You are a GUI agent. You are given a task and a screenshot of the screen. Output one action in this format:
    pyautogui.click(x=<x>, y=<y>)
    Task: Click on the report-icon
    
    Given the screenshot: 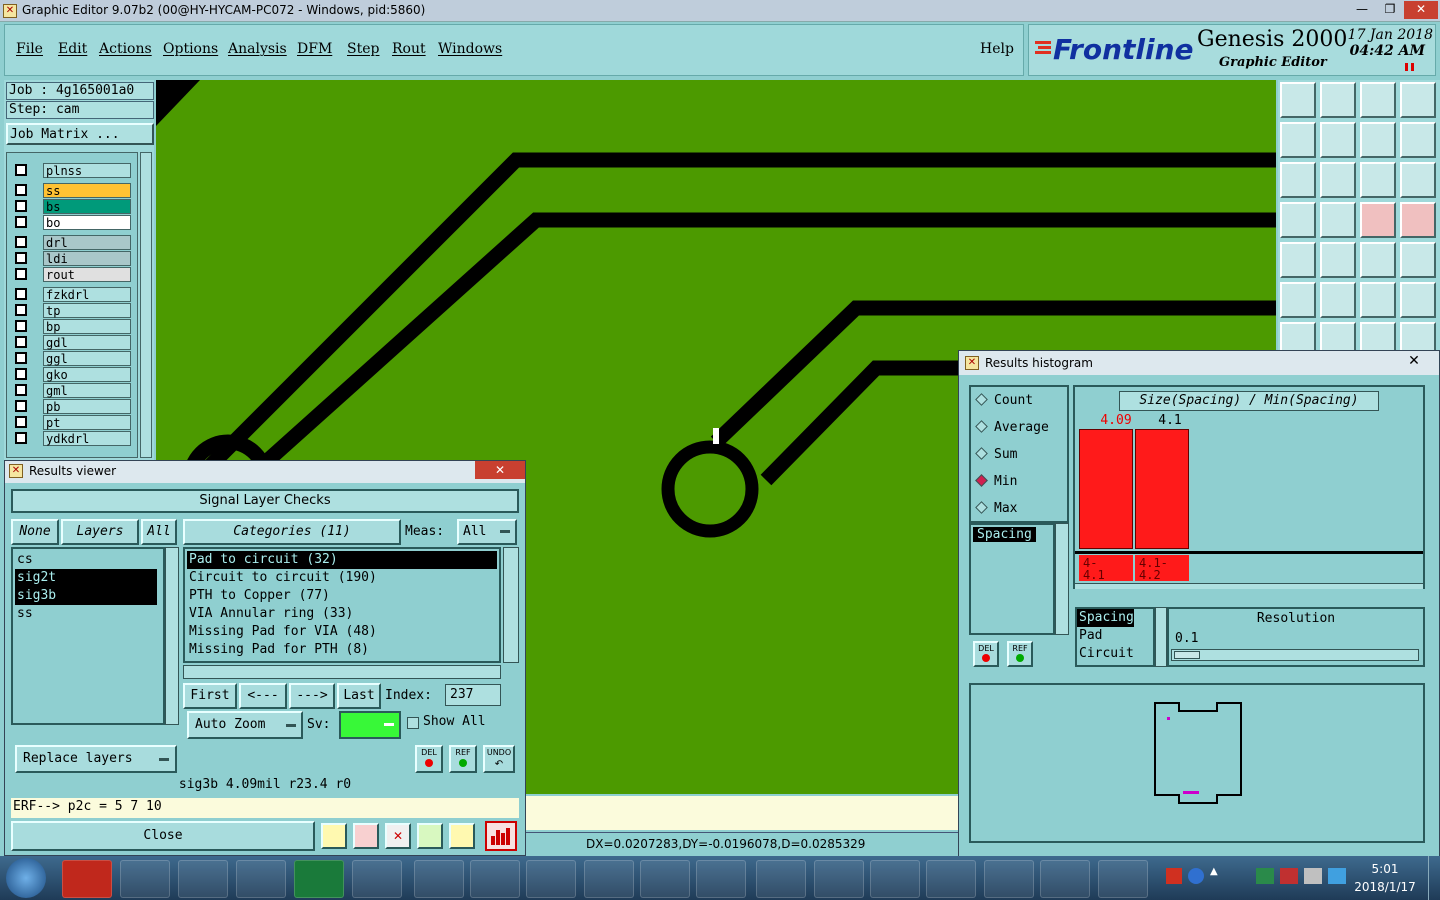 What is the action you would take?
    pyautogui.click(x=334, y=836)
    